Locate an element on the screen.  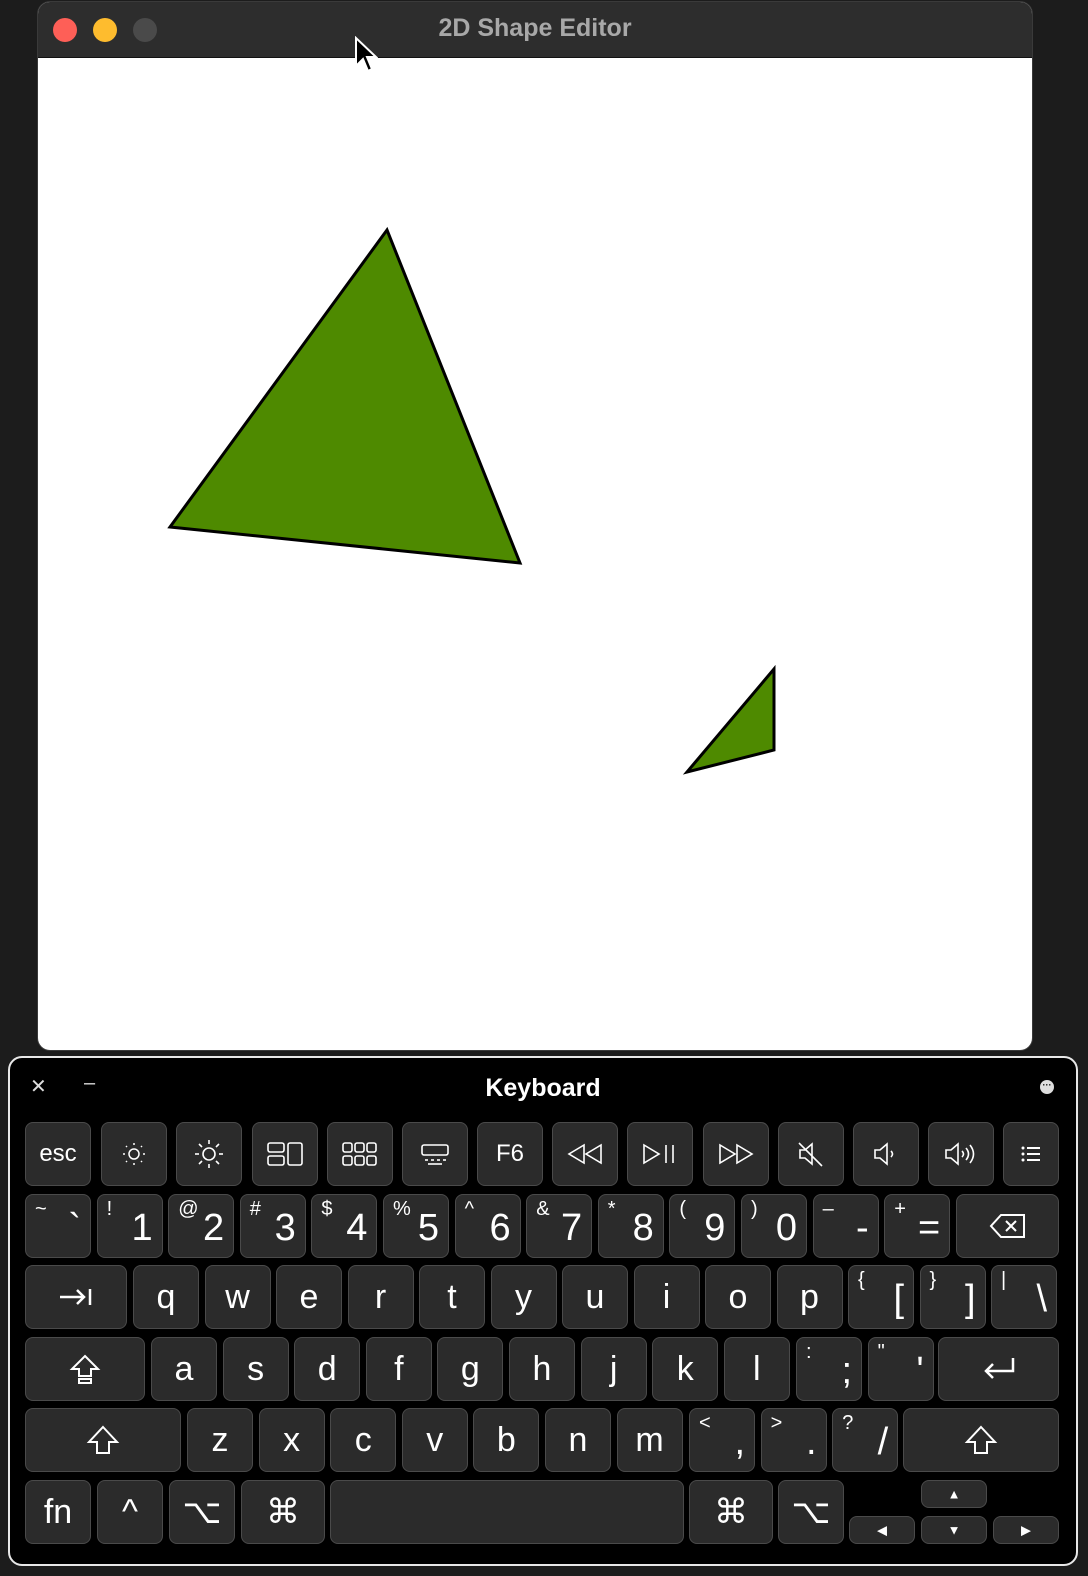
key-number-3-main-label: 3 is located at coordinates (285, 1228).